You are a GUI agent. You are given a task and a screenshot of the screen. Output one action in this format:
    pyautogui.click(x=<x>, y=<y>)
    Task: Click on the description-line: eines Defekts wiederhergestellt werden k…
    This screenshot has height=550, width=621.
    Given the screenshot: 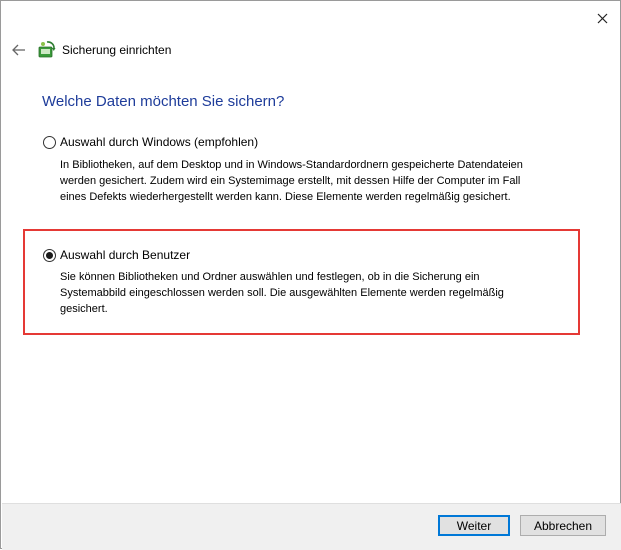 What is the action you would take?
    pyautogui.click(x=285, y=197)
    